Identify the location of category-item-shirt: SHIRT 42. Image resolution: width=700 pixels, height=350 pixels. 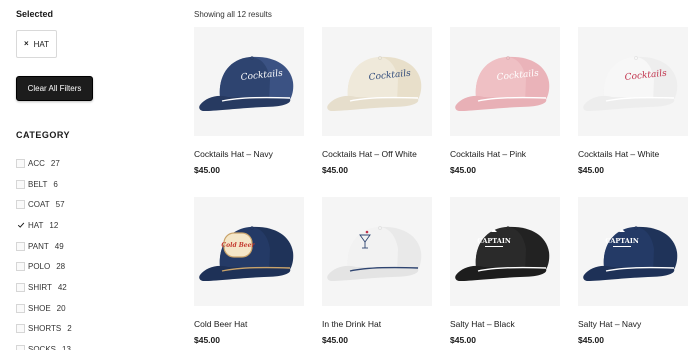
(44, 287).